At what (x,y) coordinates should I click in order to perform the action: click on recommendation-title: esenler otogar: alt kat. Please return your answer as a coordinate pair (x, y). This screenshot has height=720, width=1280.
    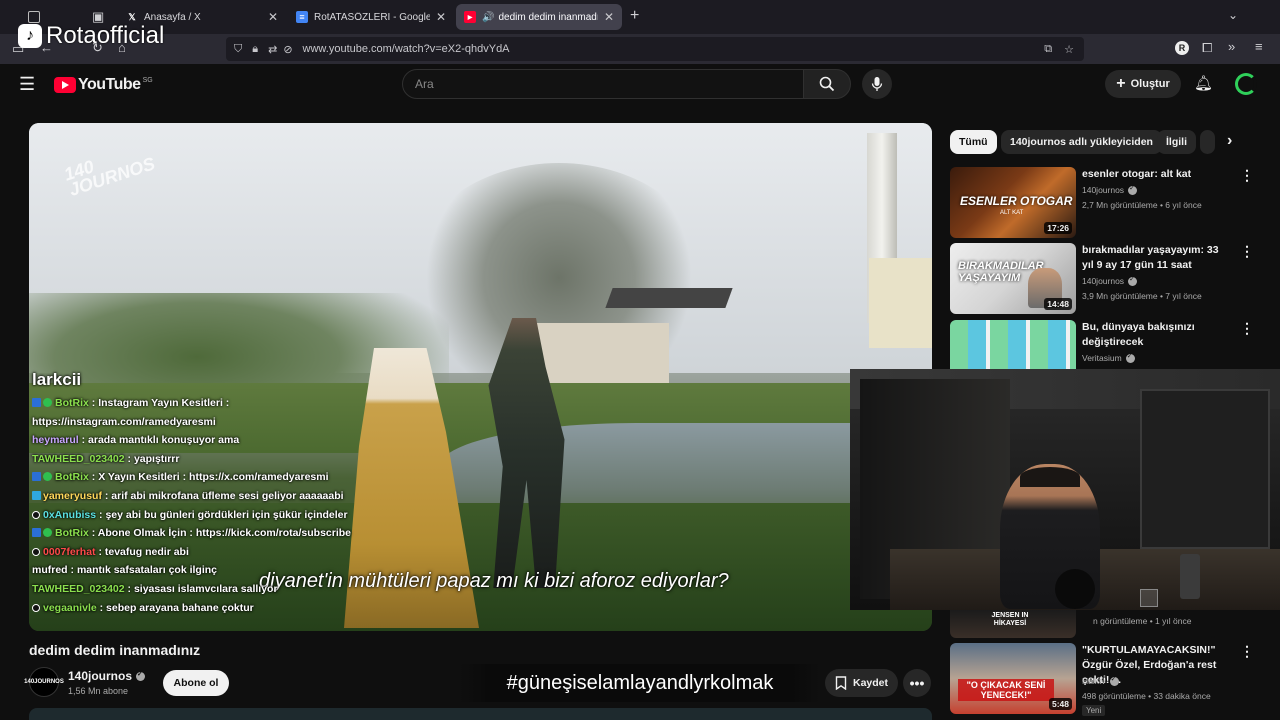
    Looking at the image, I should click on (1157, 174).